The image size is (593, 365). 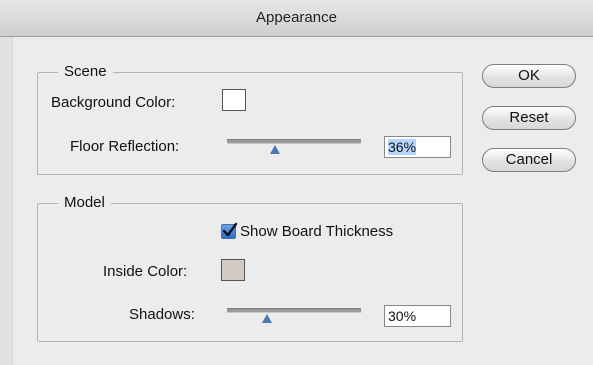 What do you see at coordinates (113, 102) in the screenshot?
I see `background-color-label: Background Color:` at bounding box center [113, 102].